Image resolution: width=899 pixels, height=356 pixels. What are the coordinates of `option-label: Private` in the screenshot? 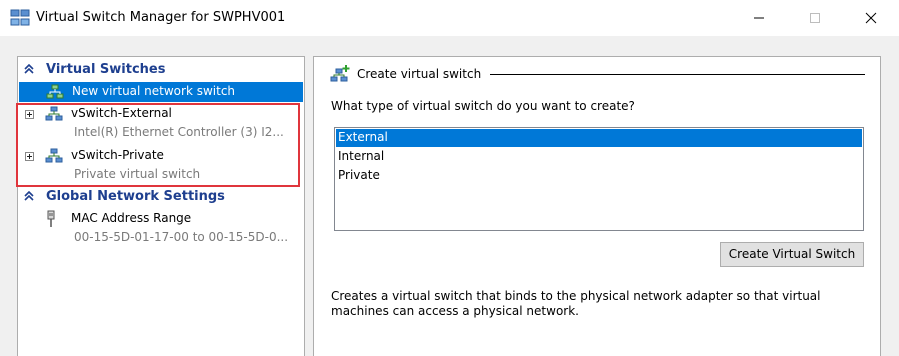 It's located at (359, 175).